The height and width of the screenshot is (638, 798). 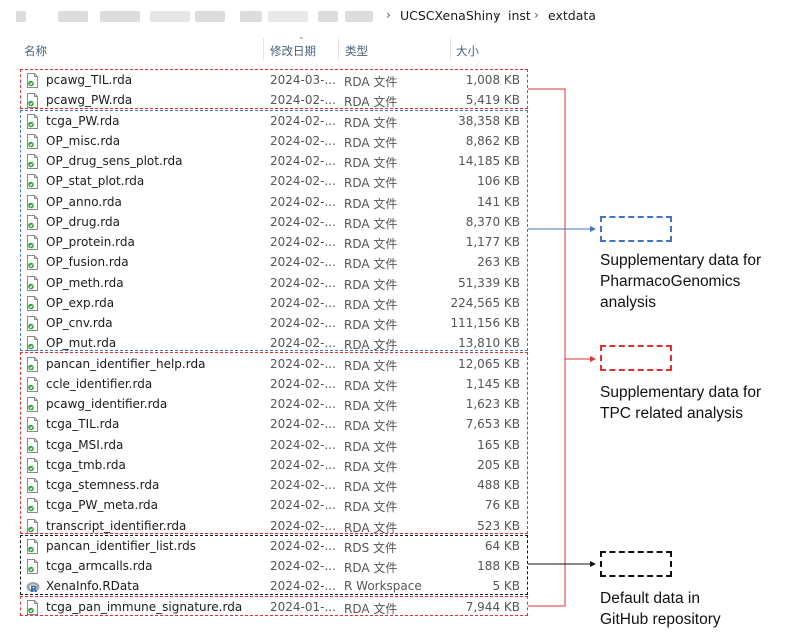 I want to click on connector-blue-arrowhead, so click(x=593, y=229).